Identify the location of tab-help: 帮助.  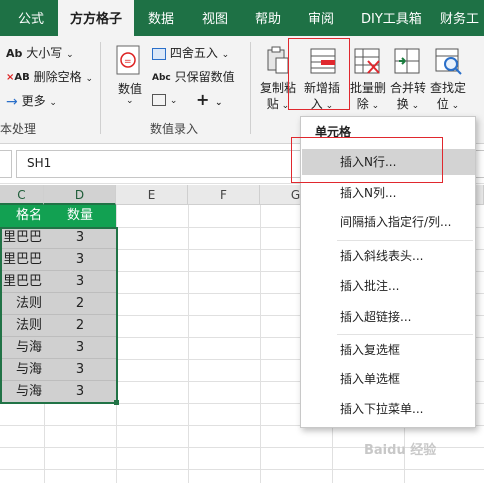
(268, 18).